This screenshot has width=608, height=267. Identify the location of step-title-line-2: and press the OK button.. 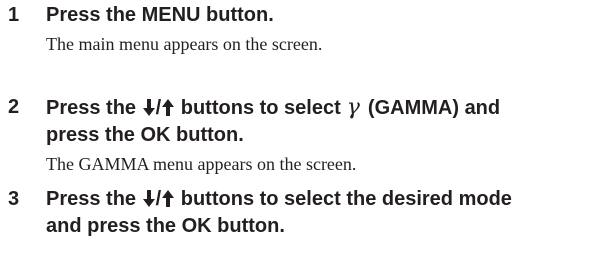
(165, 226).